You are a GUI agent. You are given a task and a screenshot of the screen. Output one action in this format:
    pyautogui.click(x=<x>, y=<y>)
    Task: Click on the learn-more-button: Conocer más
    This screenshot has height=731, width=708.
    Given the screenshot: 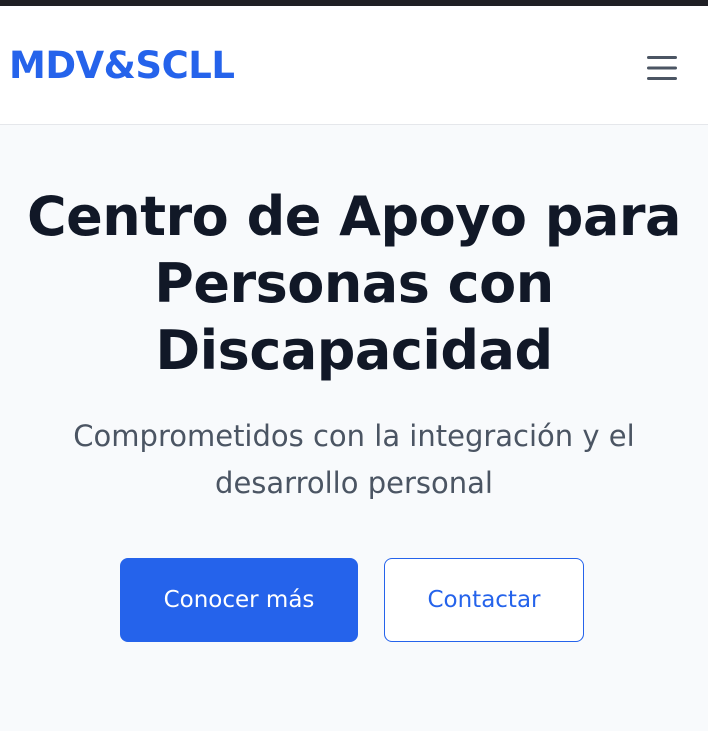 What is the action you would take?
    pyautogui.click(x=239, y=600)
    